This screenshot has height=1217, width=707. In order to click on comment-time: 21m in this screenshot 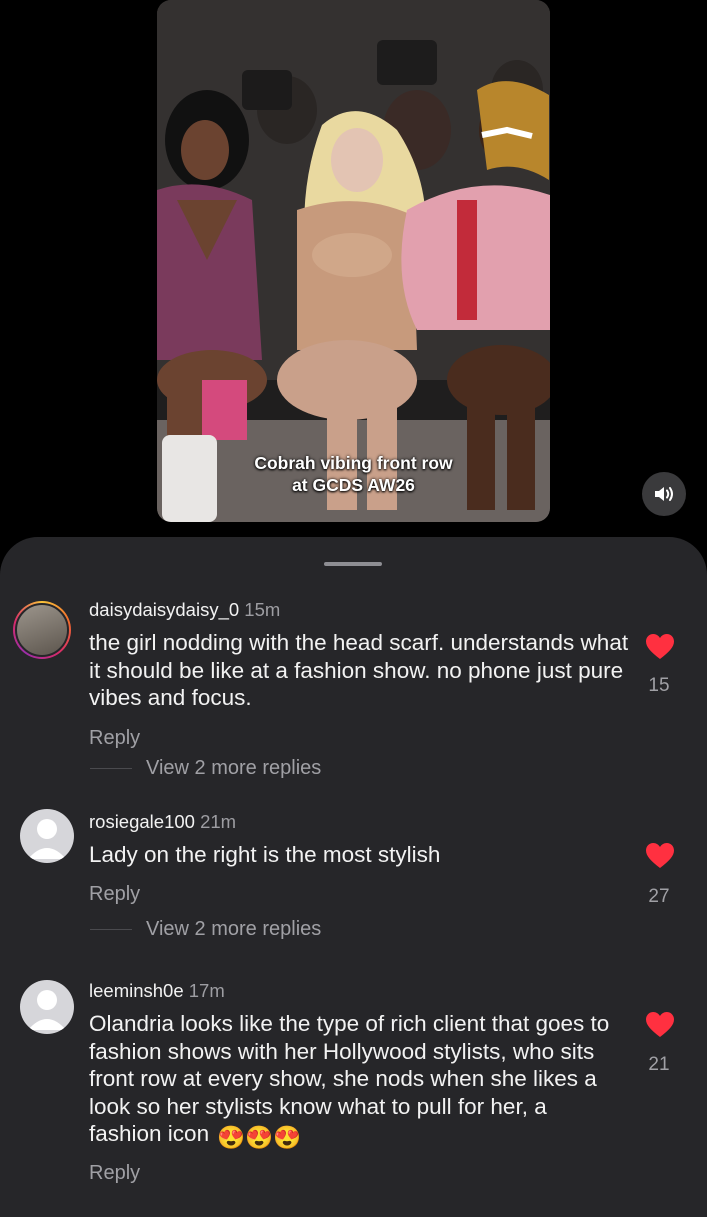, I will do `click(218, 821)`.